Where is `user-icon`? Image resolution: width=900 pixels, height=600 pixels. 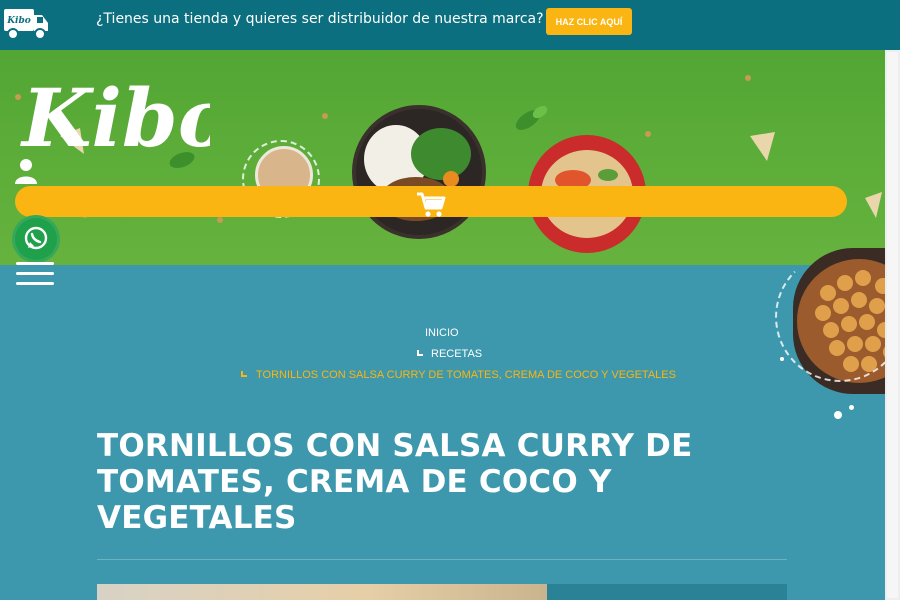 user-icon is located at coordinates (26, 171).